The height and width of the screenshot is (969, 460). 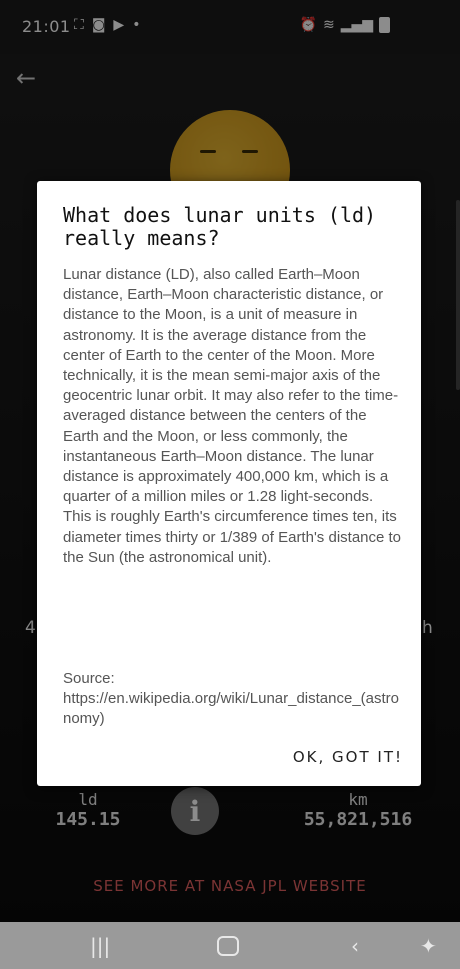 What do you see at coordinates (100, 946) in the screenshot?
I see `recent-apps-icon: |||` at bounding box center [100, 946].